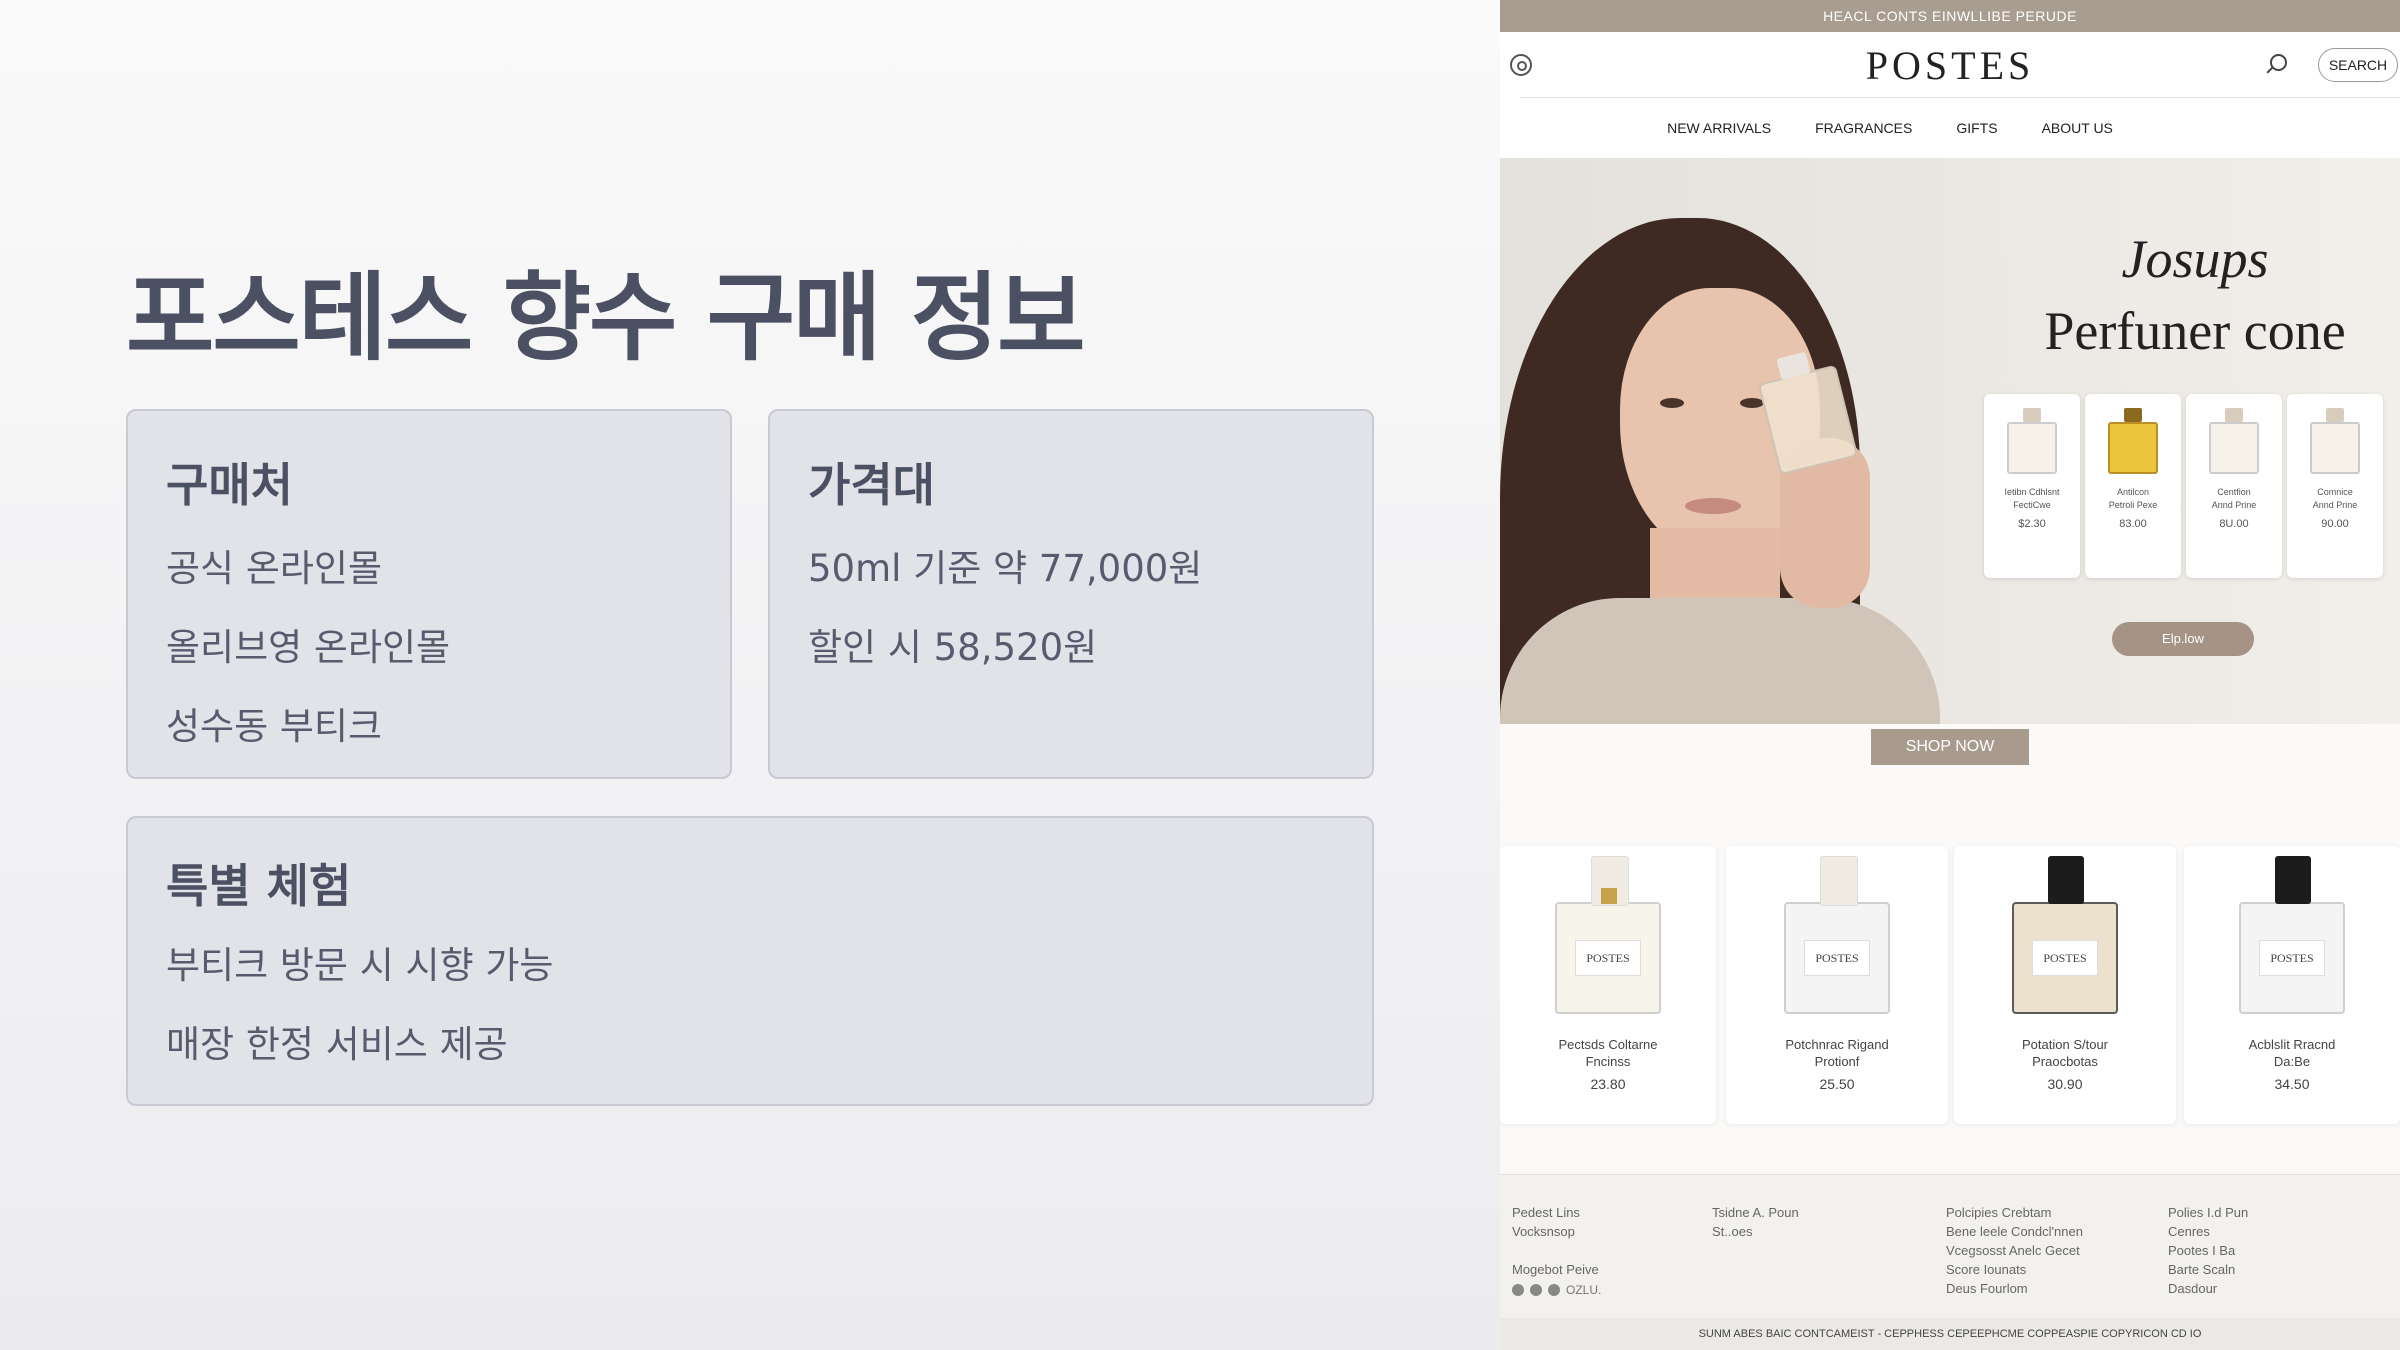  I want to click on product-price: 23.80, so click(1608, 1084).